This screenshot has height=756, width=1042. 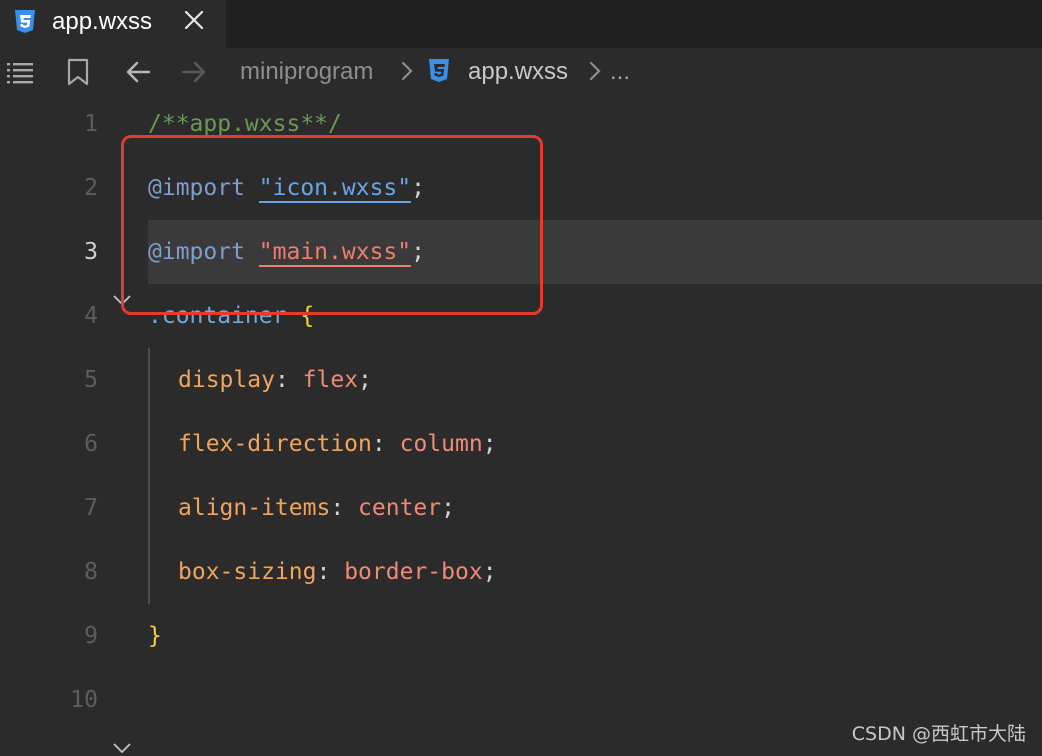 I want to click on css-value: center, so click(x=400, y=508).